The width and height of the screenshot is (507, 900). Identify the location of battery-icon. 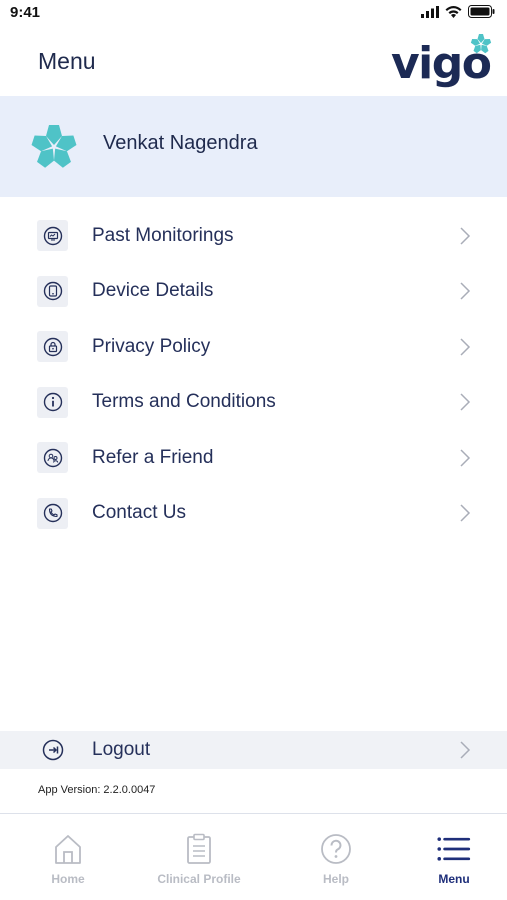
(481, 11).